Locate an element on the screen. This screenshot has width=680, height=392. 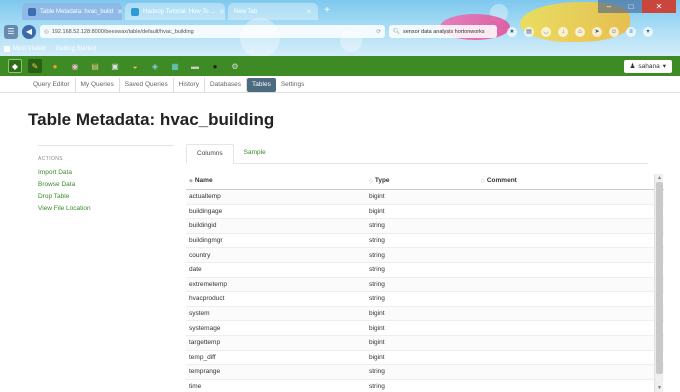
table-scrollbar: ▲ ▼ is located at coordinates (658, 283).